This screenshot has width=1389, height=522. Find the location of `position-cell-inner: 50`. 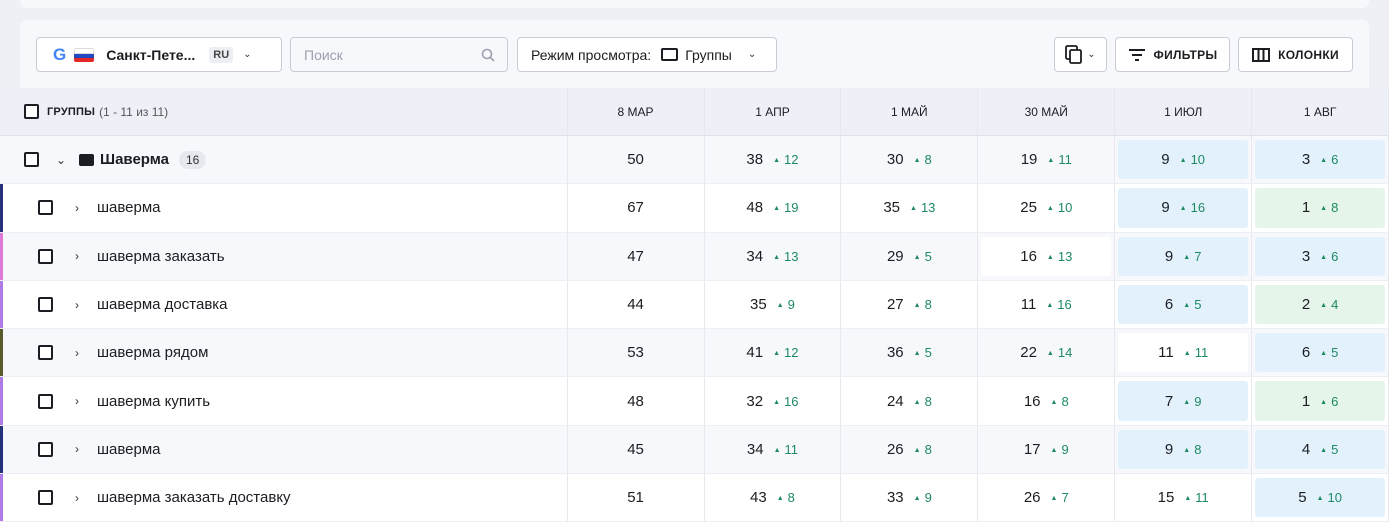

position-cell-inner: 50 is located at coordinates (636, 159).